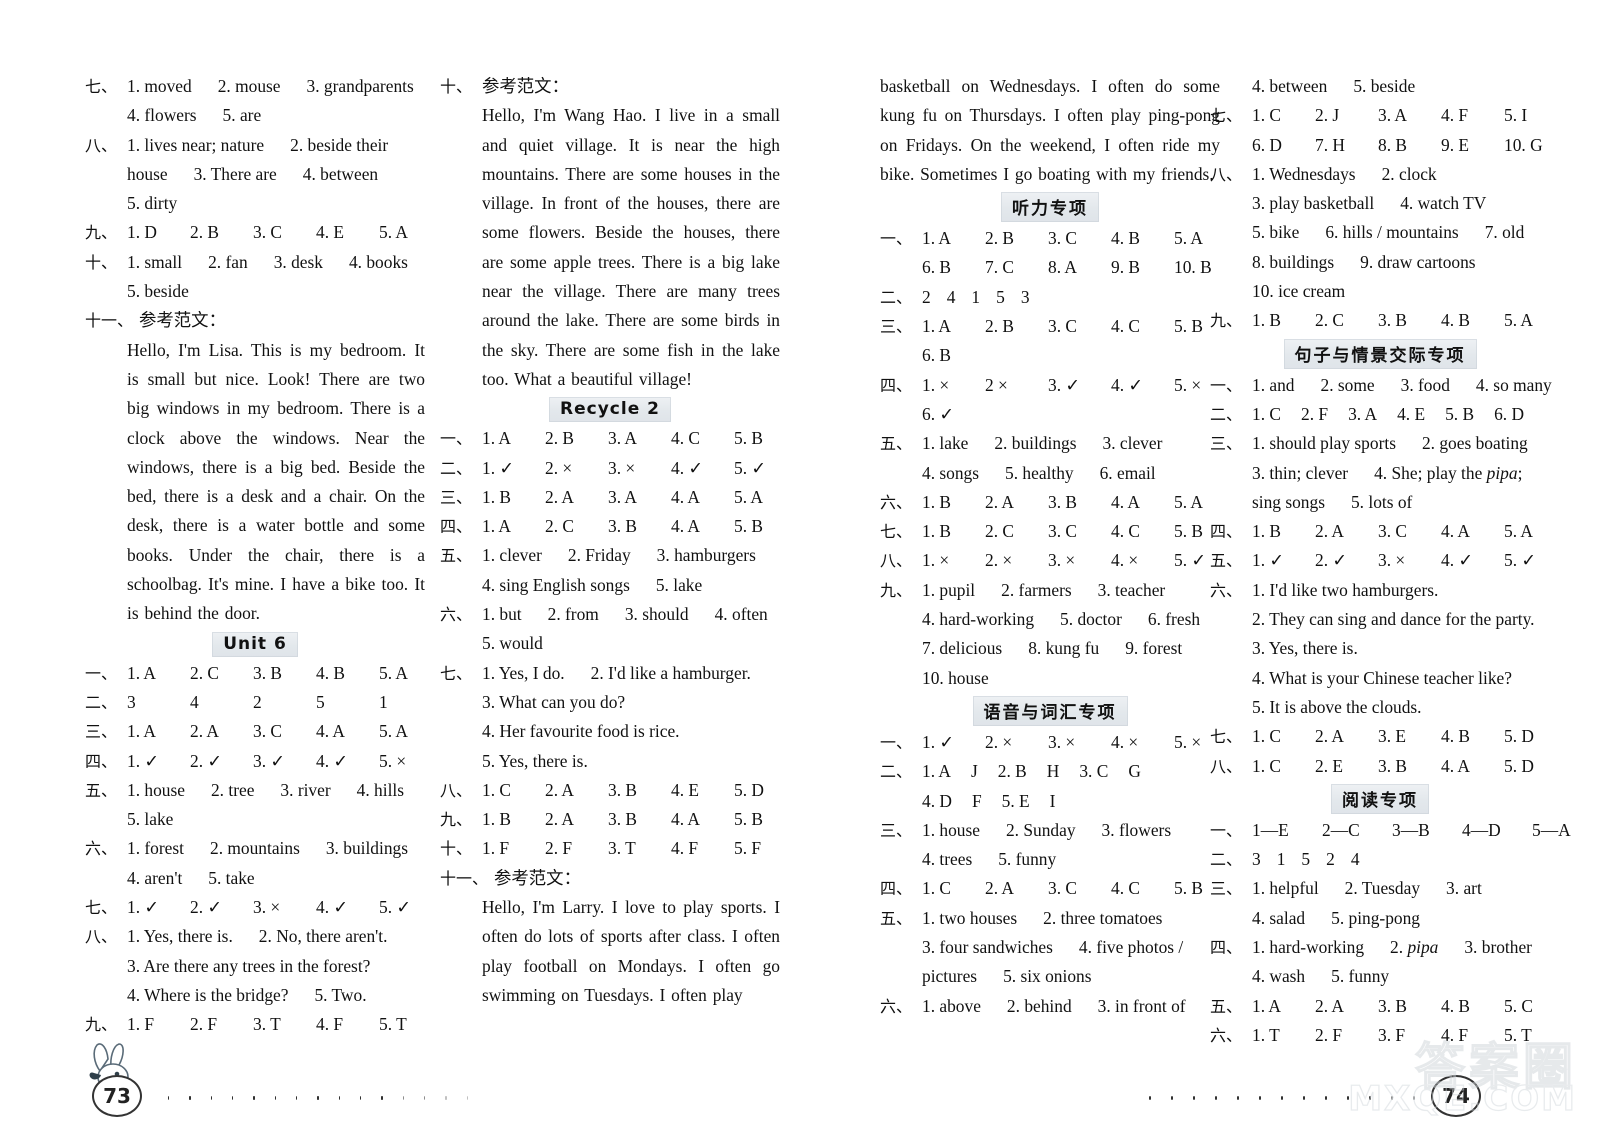  Describe the element at coordinates (936, 560) in the screenshot. I see `answer-item: 1. ×` at that location.